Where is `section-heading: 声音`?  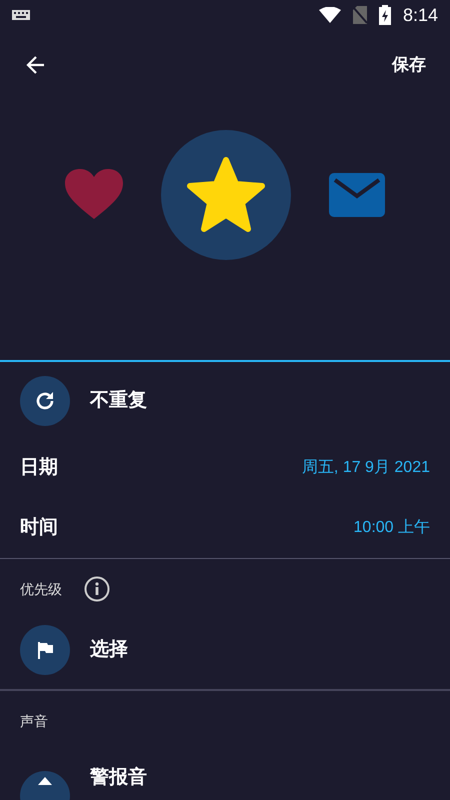 section-heading: 声音 is located at coordinates (34, 721).